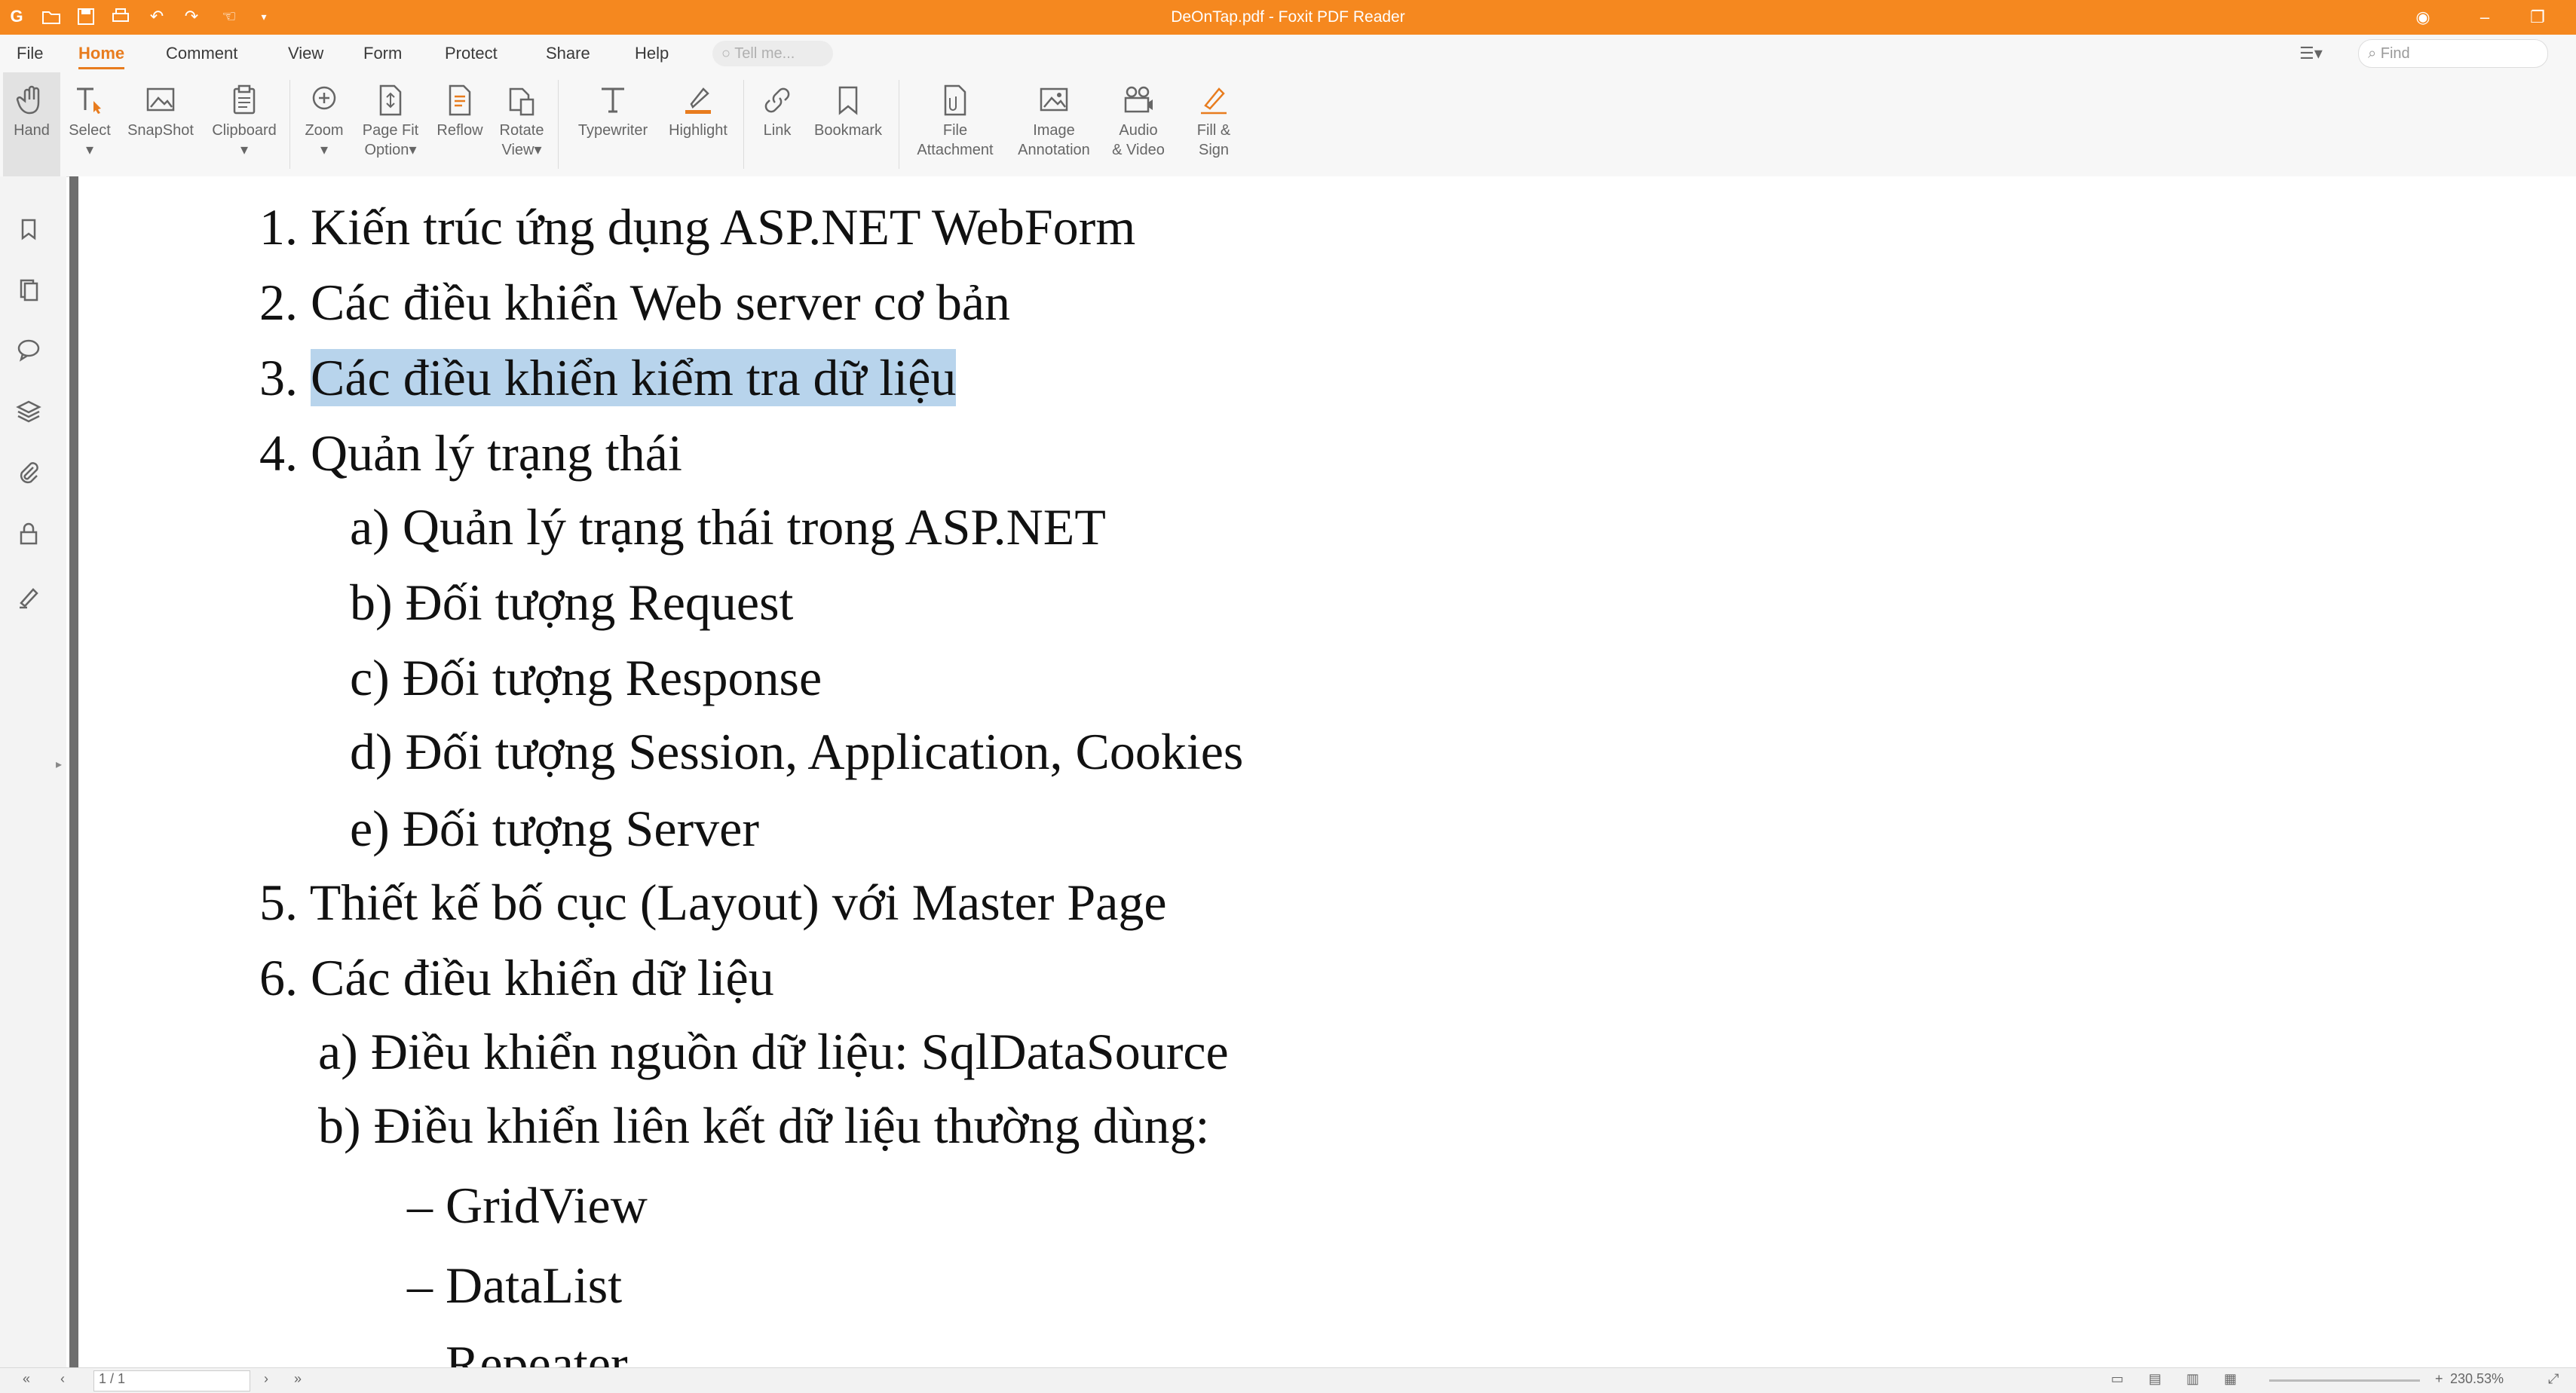 The image size is (2576, 1393). Describe the element at coordinates (89, 100) in the screenshot. I see `select-text-icon` at that location.